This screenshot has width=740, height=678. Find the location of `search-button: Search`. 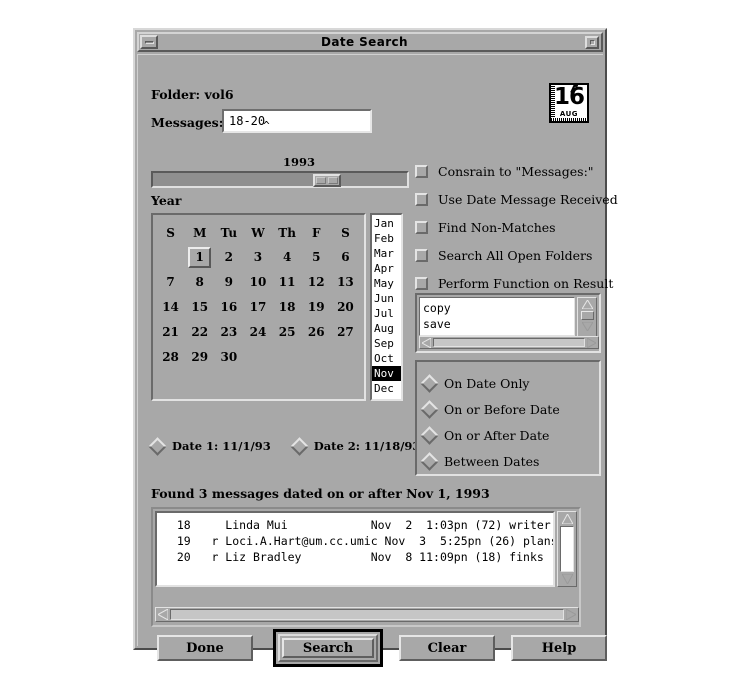

search-button: Search is located at coordinates (328, 648).